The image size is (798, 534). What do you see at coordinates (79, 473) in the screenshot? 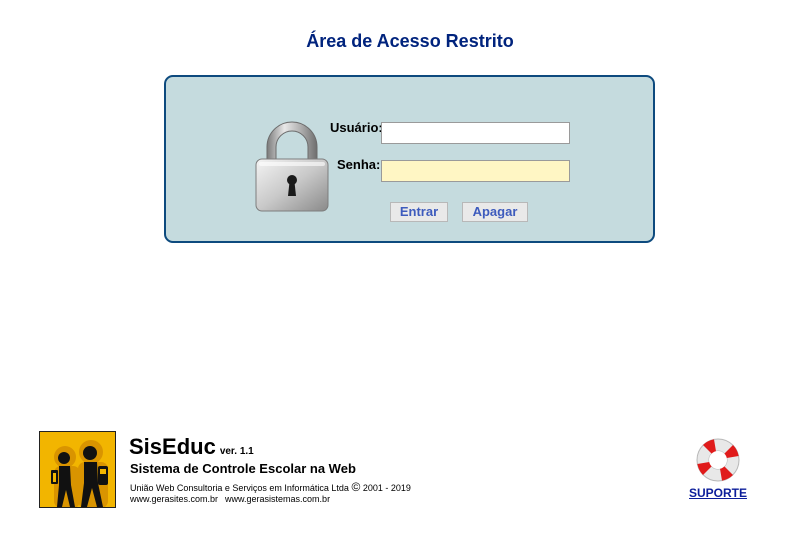
I see `students-figures` at bounding box center [79, 473].